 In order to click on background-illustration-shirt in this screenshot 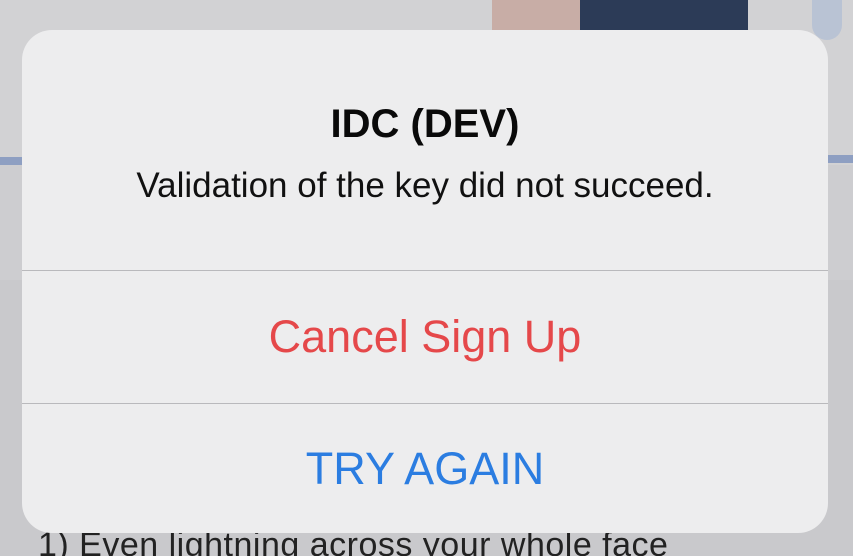, I will do `click(664, 16)`.